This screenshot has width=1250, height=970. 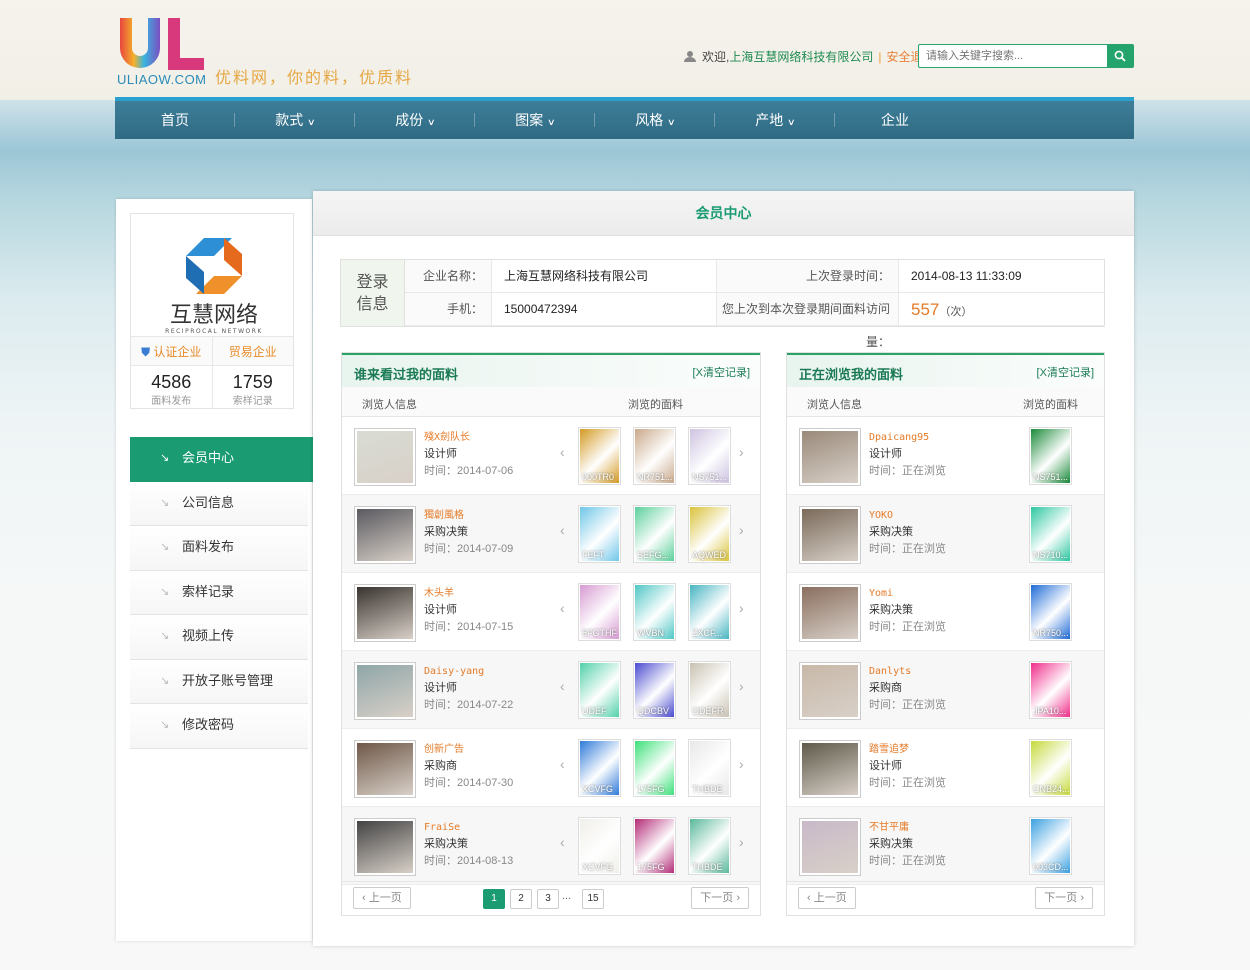 I want to click on stat-samples: 1759 索样记录, so click(x=253, y=387).